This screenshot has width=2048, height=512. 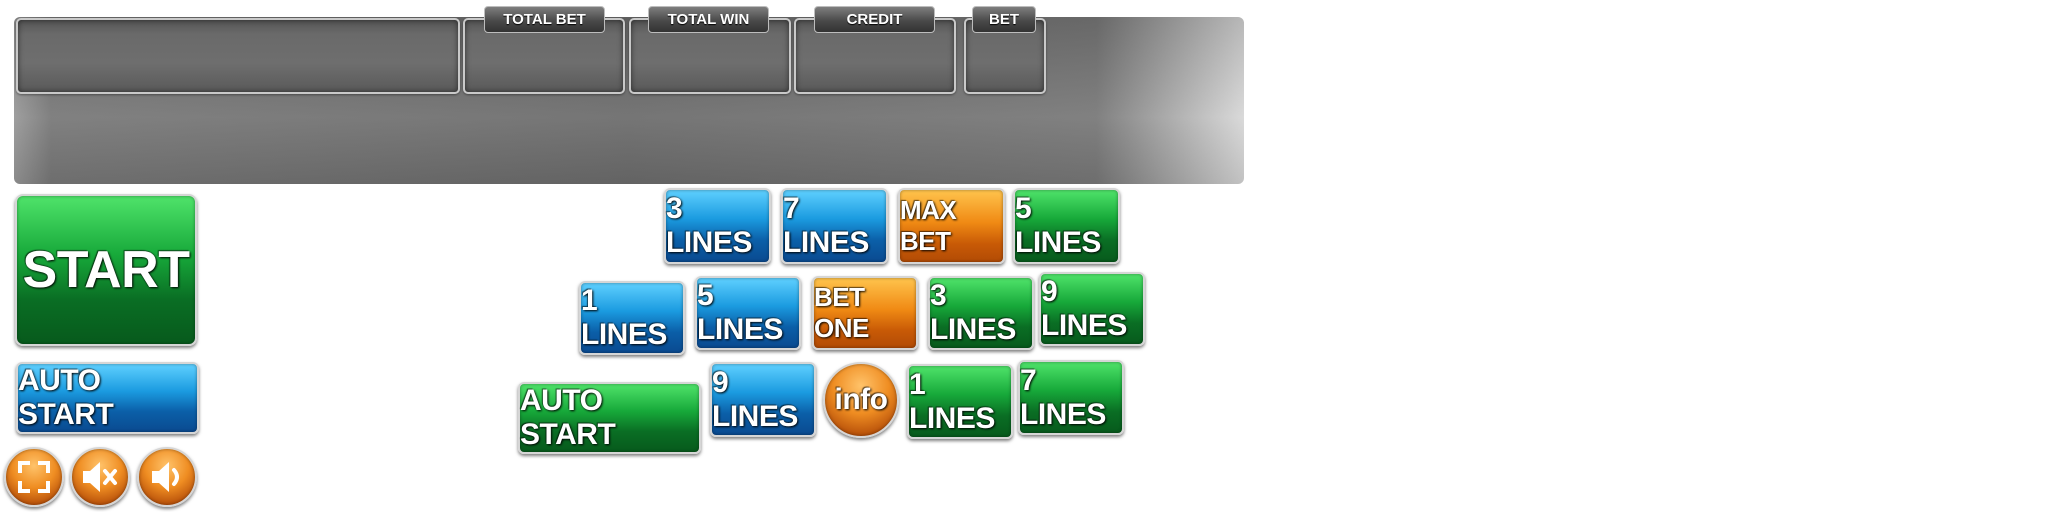 What do you see at coordinates (874, 19) in the screenshot?
I see `credit-label: CREDIT` at bounding box center [874, 19].